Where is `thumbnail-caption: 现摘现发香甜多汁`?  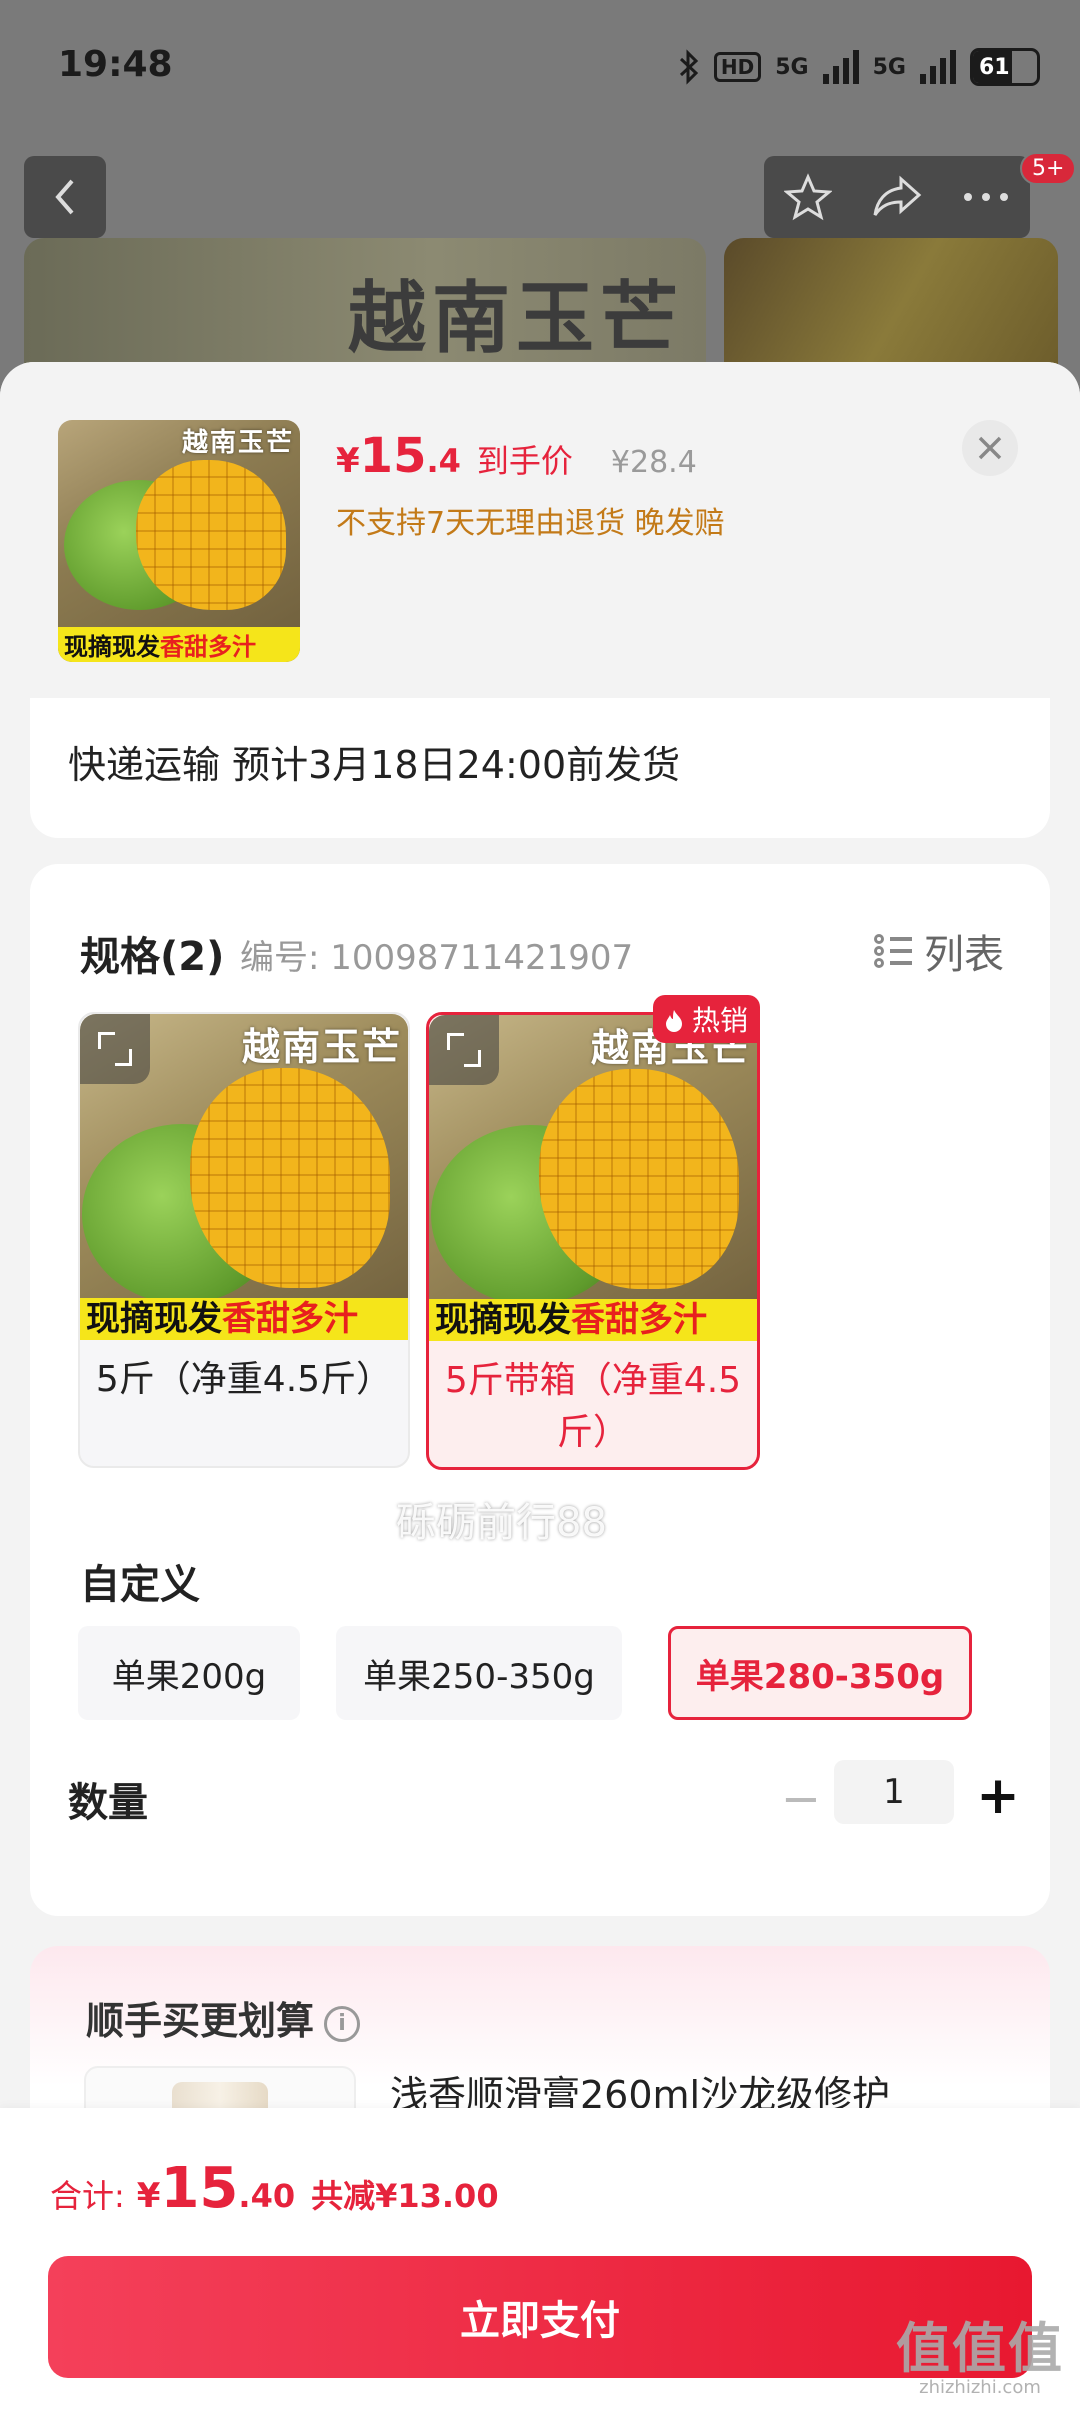
thumbnail-caption: 现摘现发香甜多汁 is located at coordinates (179, 644).